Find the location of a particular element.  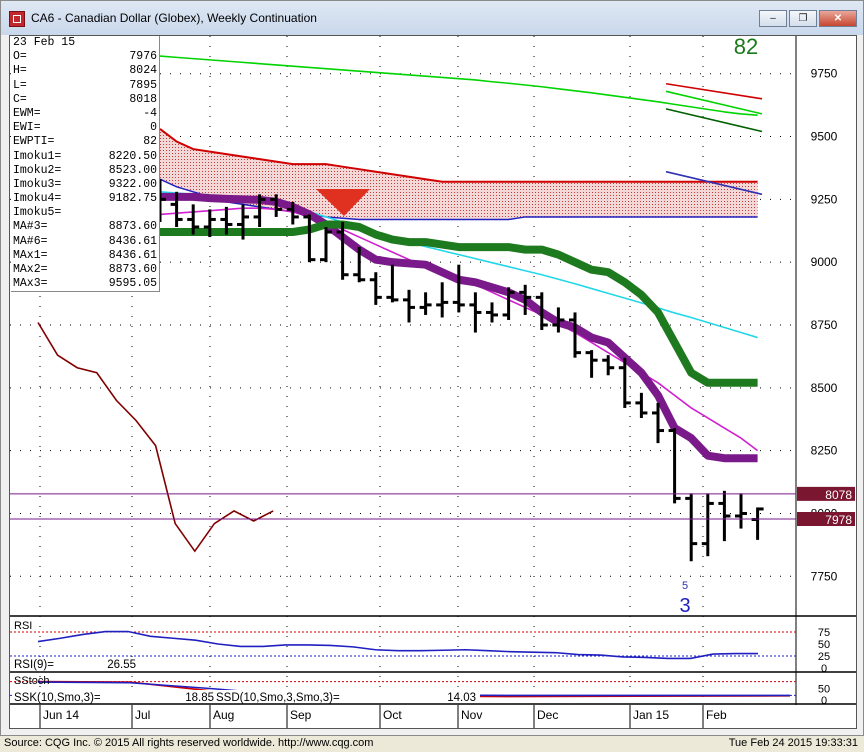

restore-button: ❐ is located at coordinates (803, 18).